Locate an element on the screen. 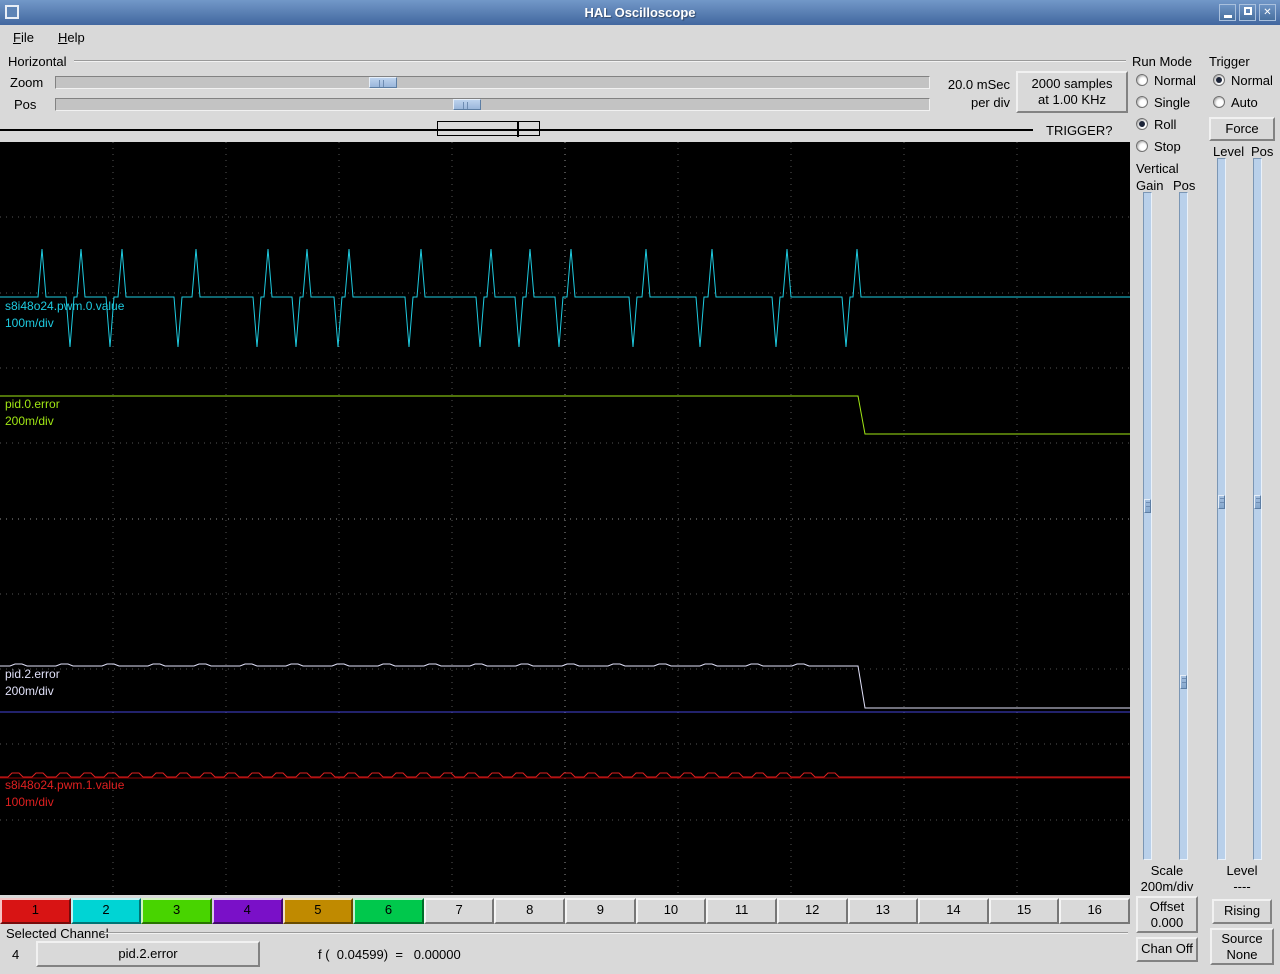  run-mode-single: Single is located at coordinates (1166, 102).